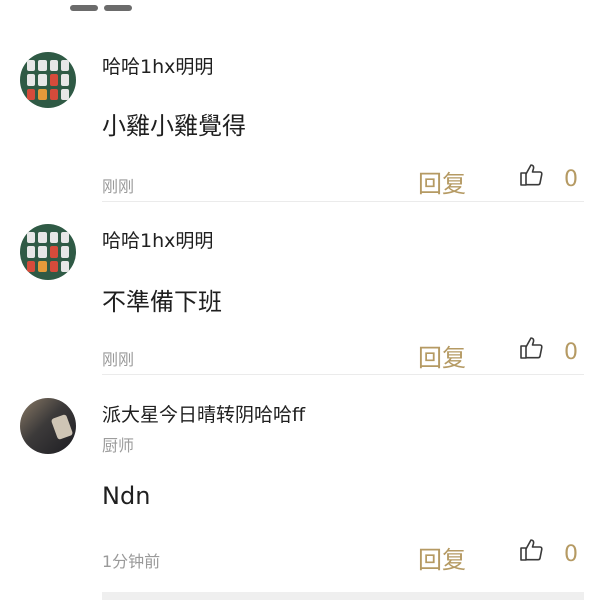  What do you see at coordinates (118, 445) in the screenshot?
I see `user-title: 厨师` at bounding box center [118, 445].